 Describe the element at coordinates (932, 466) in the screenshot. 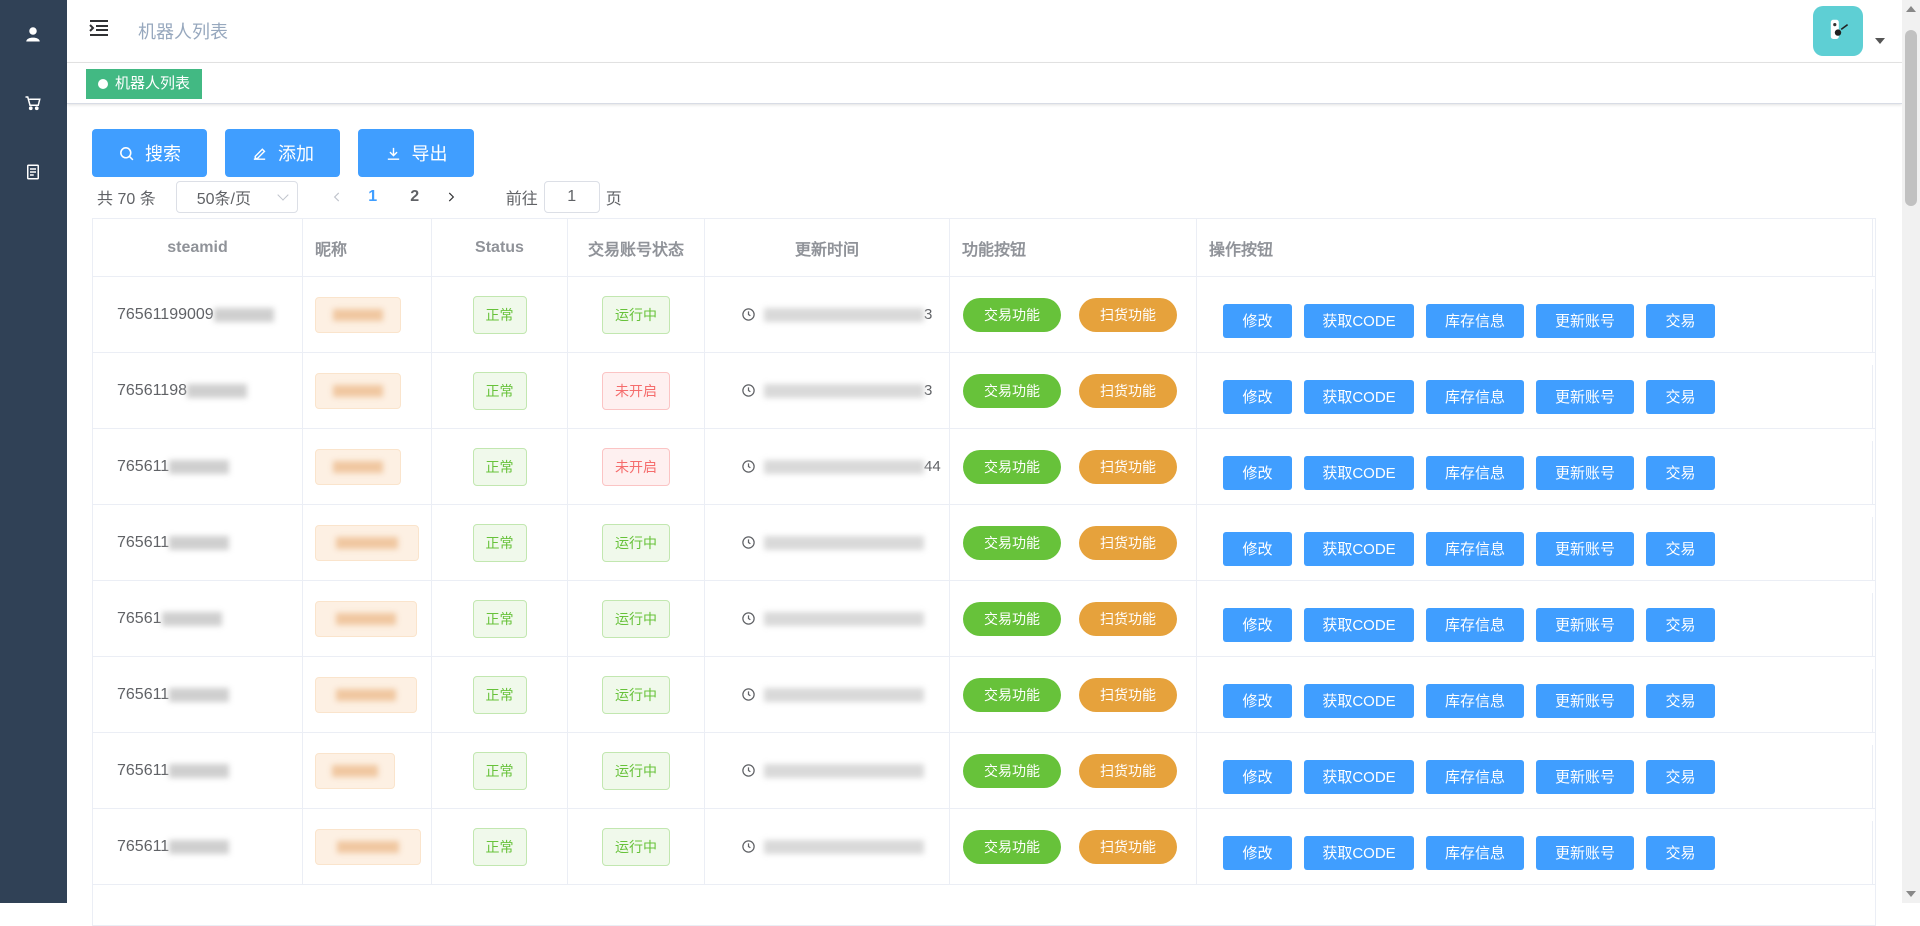

I see `time-tail: 44` at that location.